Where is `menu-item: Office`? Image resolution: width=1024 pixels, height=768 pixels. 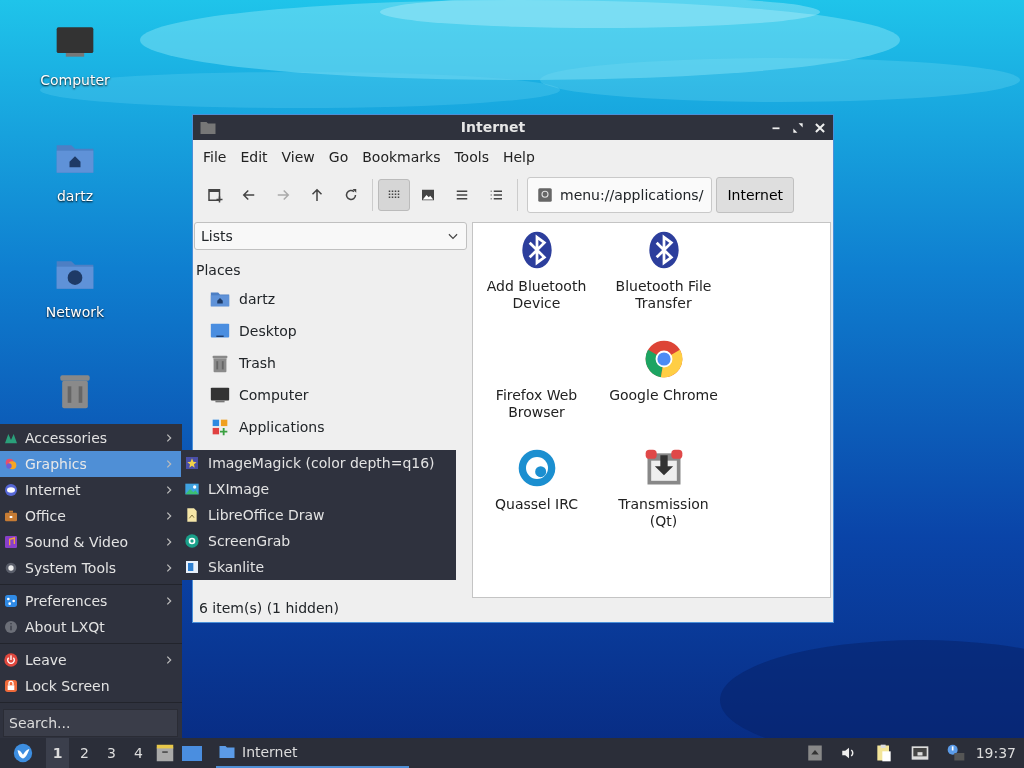 menu-item: Office is located at coordinates (91, 516).